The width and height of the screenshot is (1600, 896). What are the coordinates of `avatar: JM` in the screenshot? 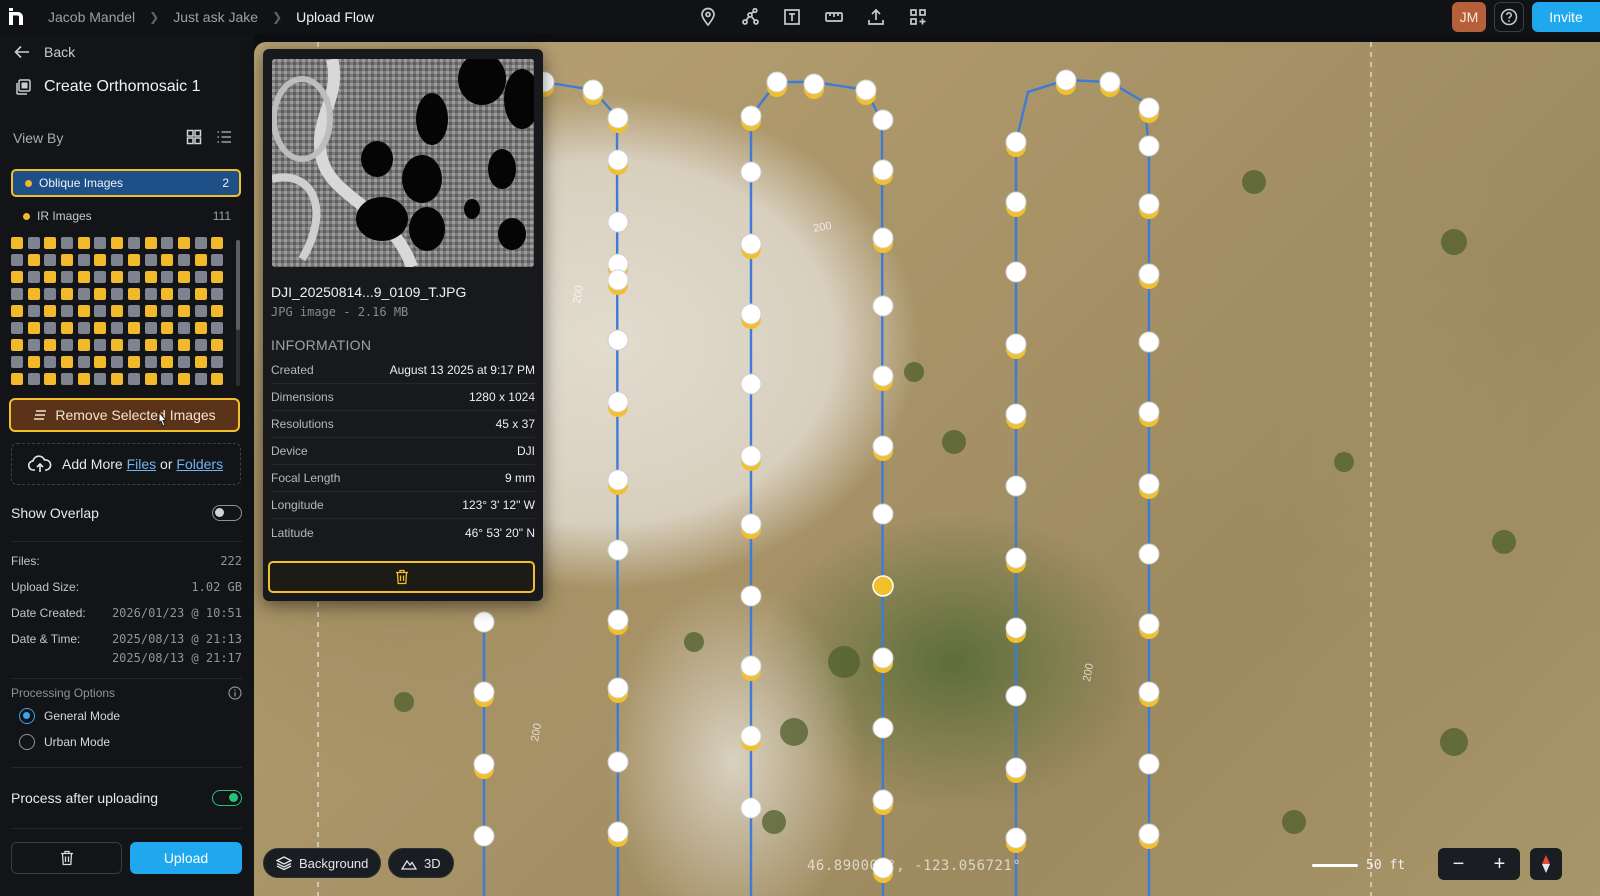 It's located at (1469, 17).